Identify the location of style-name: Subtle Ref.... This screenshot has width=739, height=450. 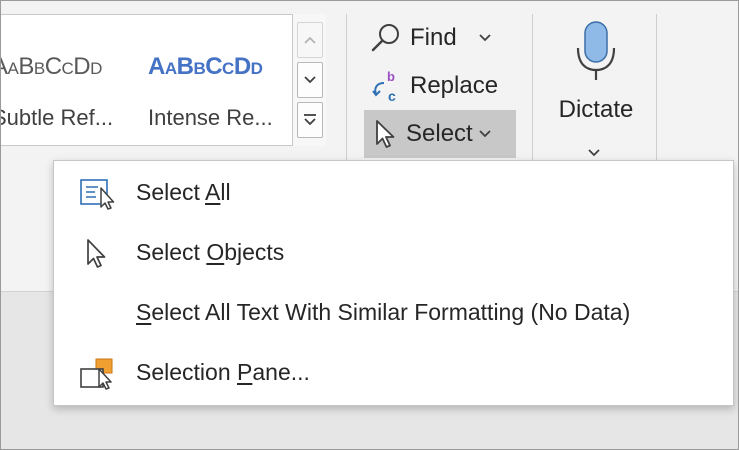
(57, 117).